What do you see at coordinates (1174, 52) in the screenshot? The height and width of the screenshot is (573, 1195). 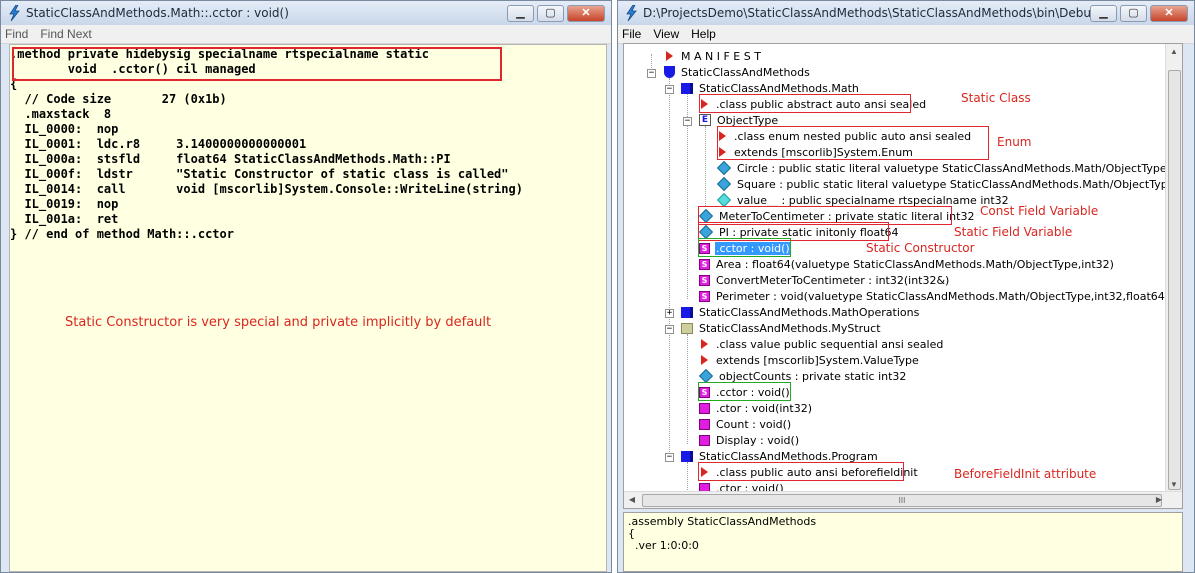 I see `scroll-up-icon: ▲` at bounding box center [1174, 52].